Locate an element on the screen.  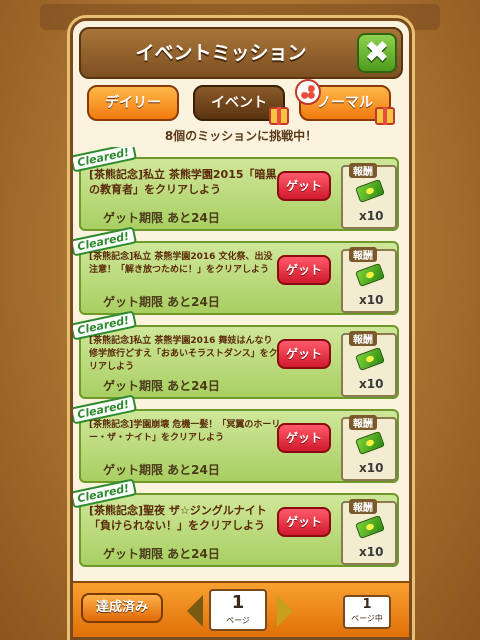
mission-title: [茶熊記念]聖夜 ザ☆ジングルナイト「負けられない！」をクリアしよう is located at coordinates (178, 518).